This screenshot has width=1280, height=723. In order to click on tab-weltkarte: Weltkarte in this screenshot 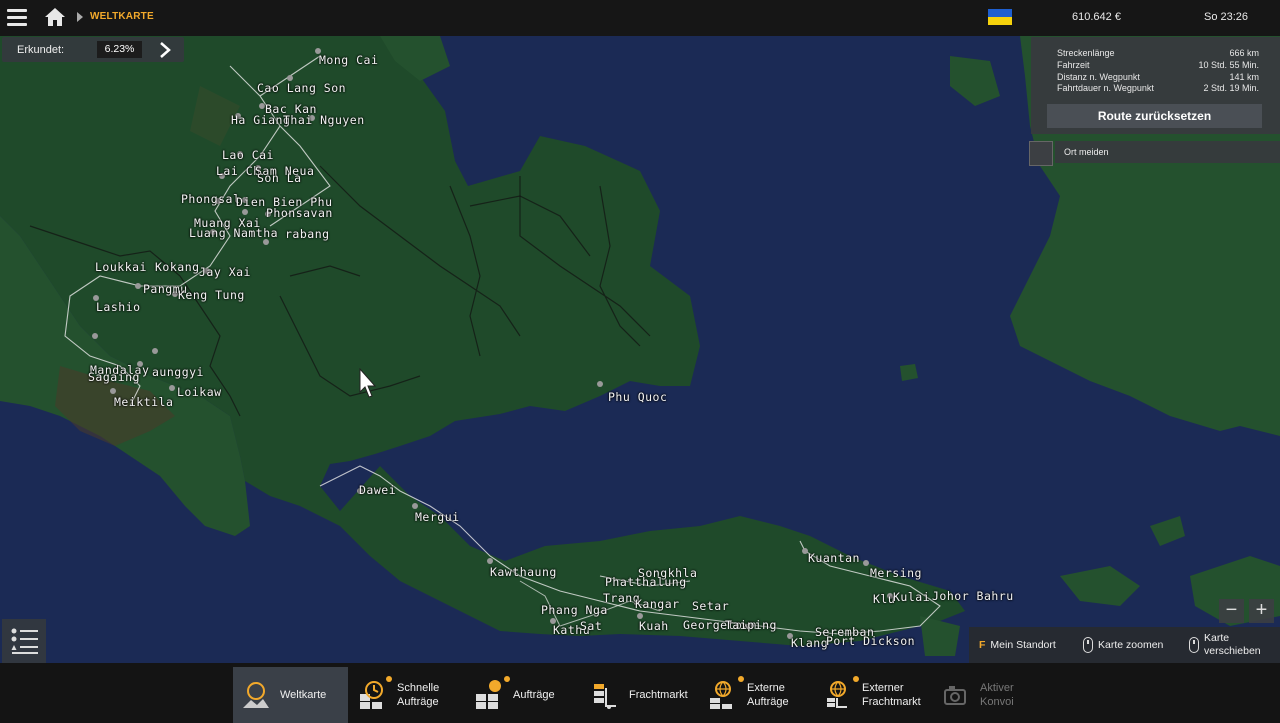, I will do `click(290, 695)`.